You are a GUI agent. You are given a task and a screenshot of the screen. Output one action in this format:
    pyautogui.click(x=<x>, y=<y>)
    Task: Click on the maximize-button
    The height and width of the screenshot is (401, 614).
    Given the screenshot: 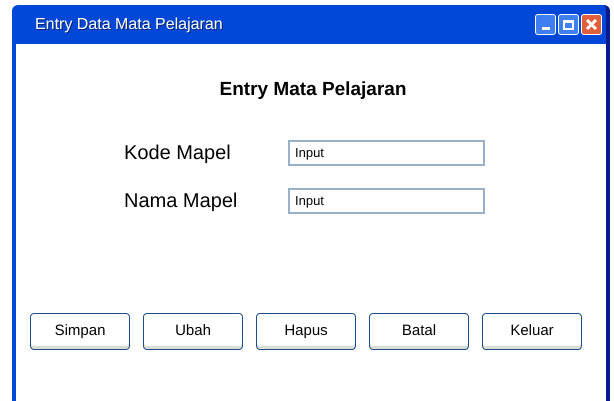 What is the action you would take?
    pyautogui.click(x=568, y=24)
    